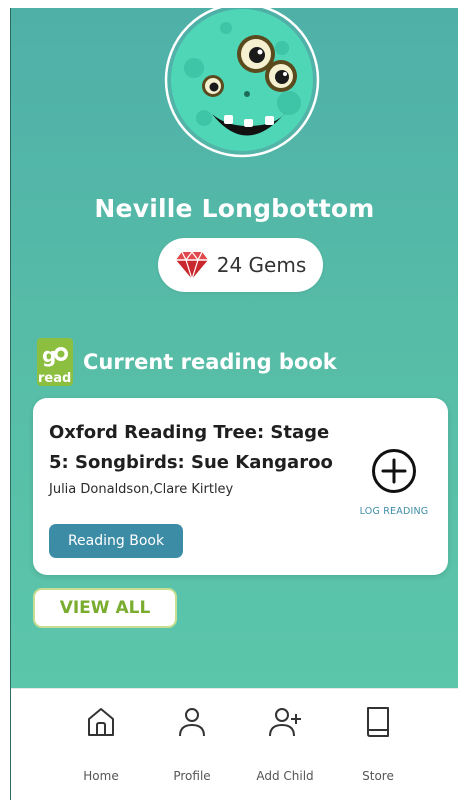 This screenshot has height=800, width=460. Describe the element at coordinates (378, 776) in the screenshot. I see `nav-label-store: Store` at that location.